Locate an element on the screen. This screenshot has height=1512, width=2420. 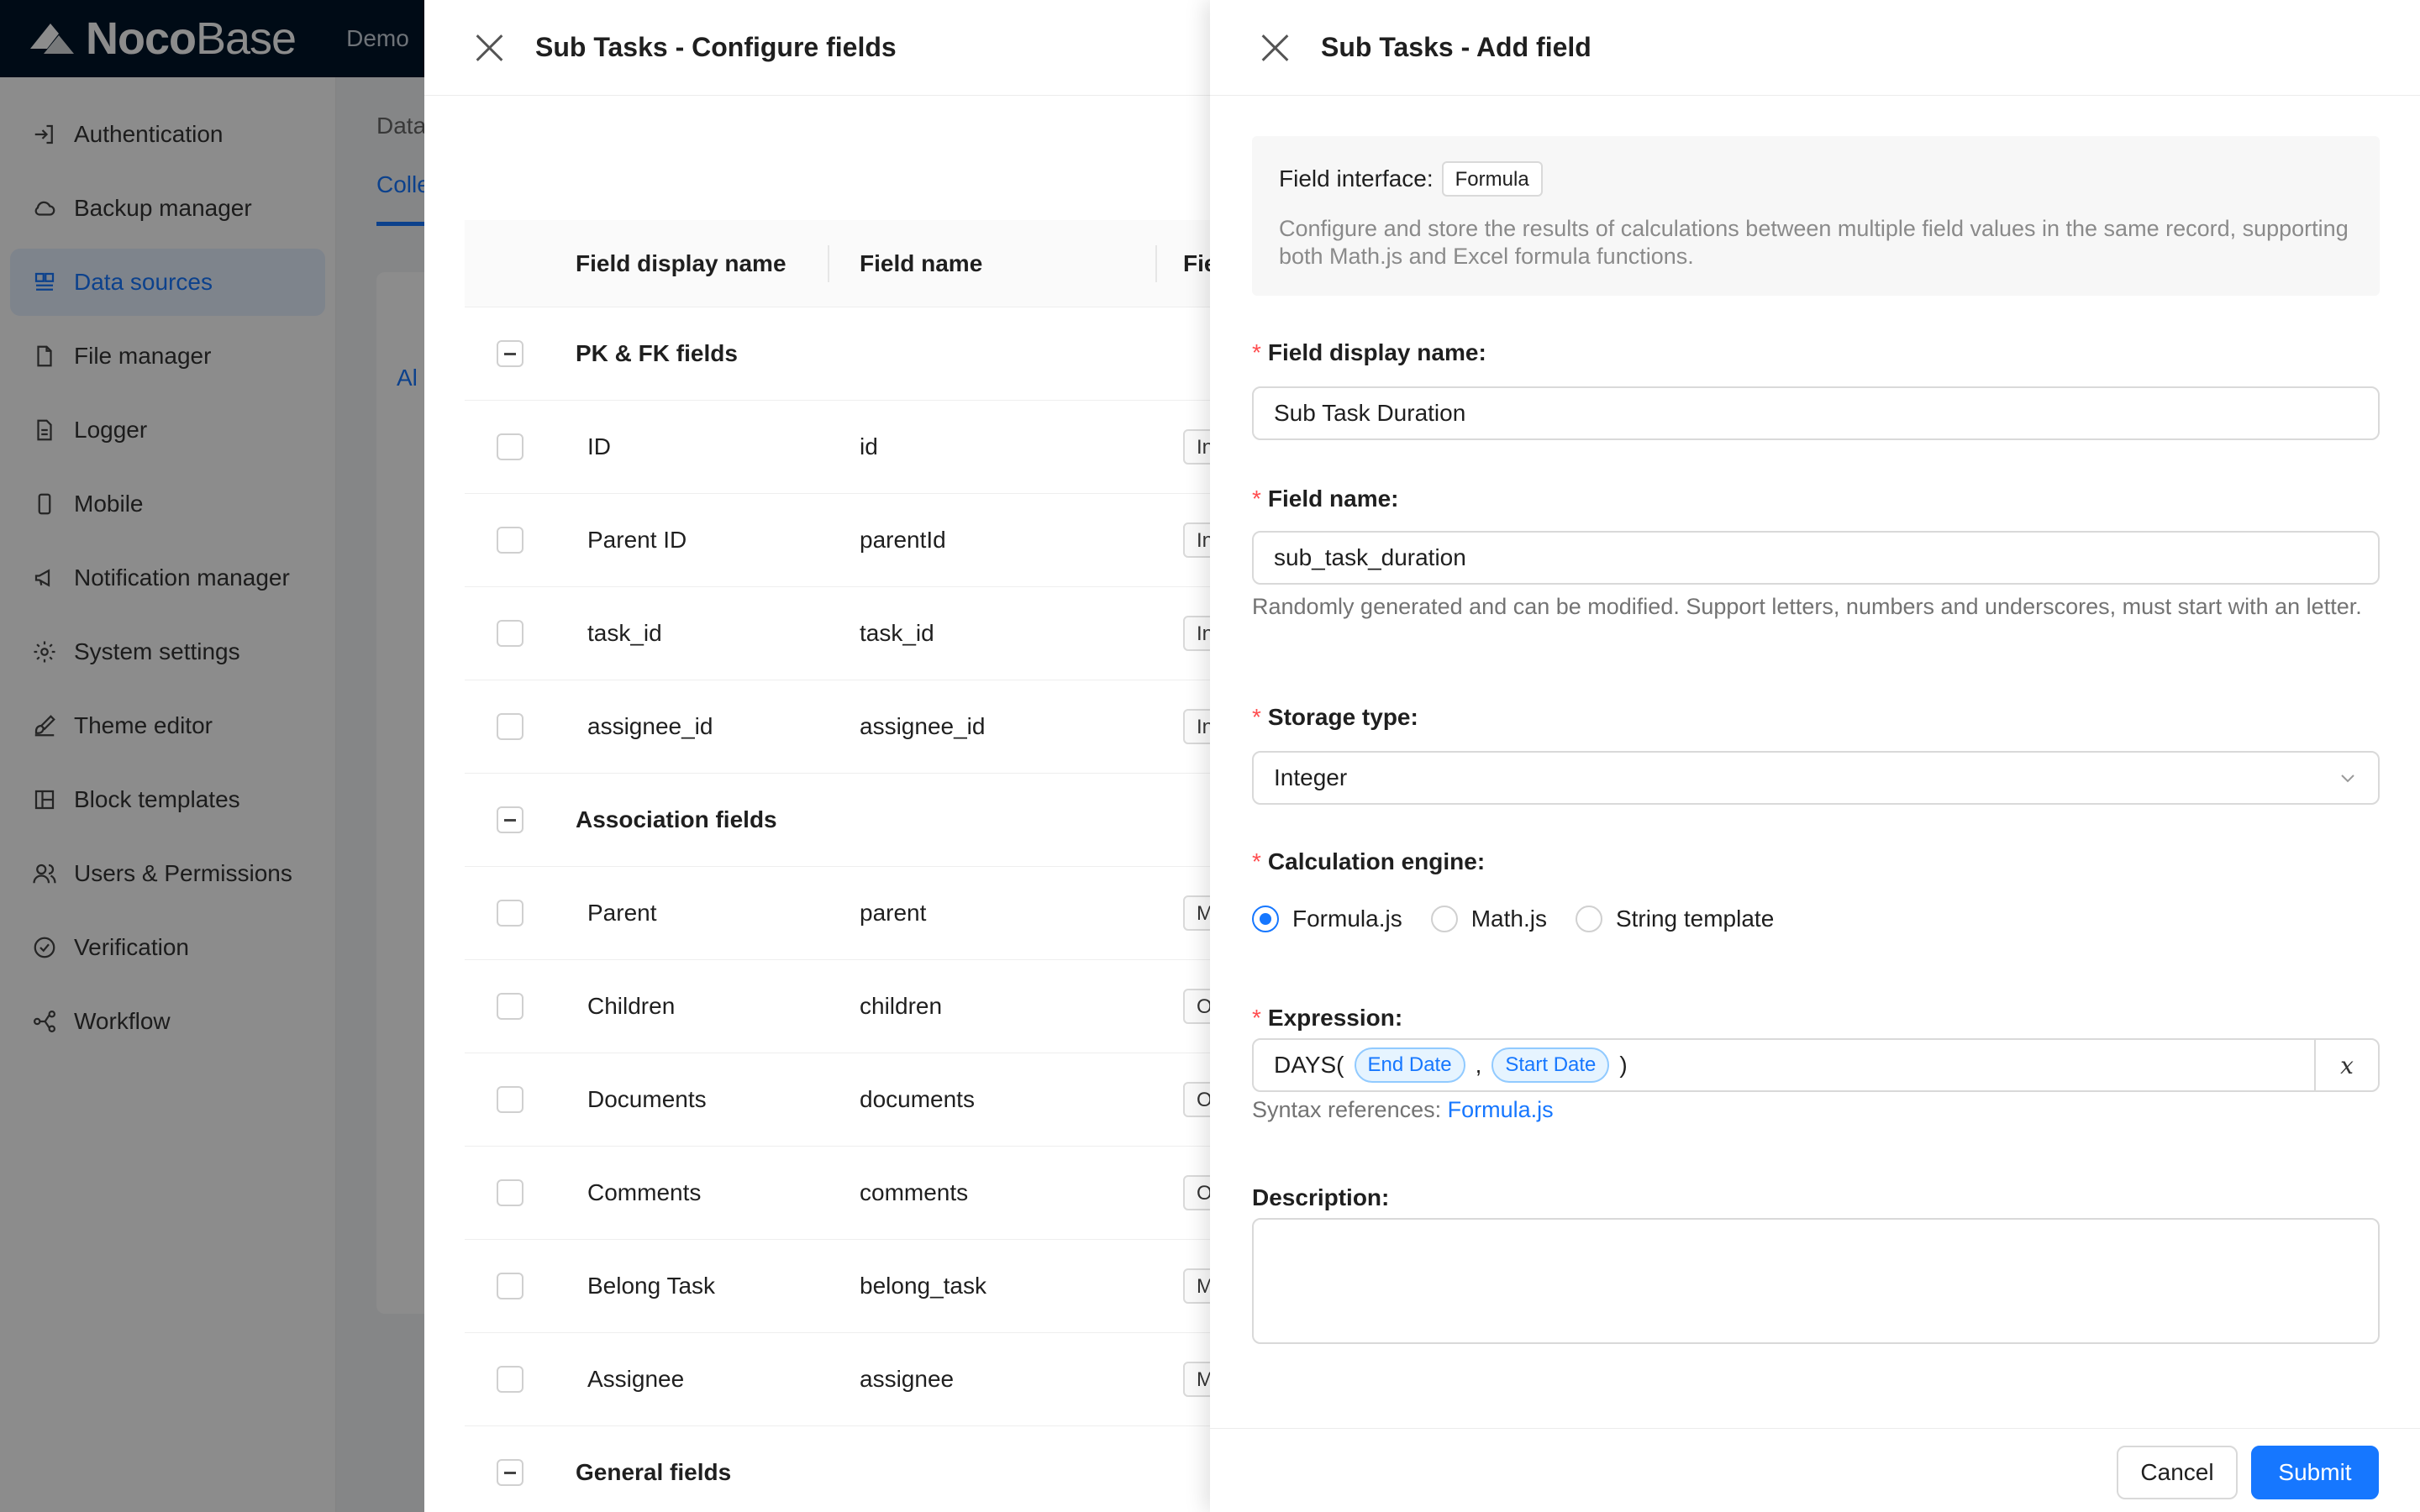
expression-label: * Expression: is located at coordinates (1327, 1018).